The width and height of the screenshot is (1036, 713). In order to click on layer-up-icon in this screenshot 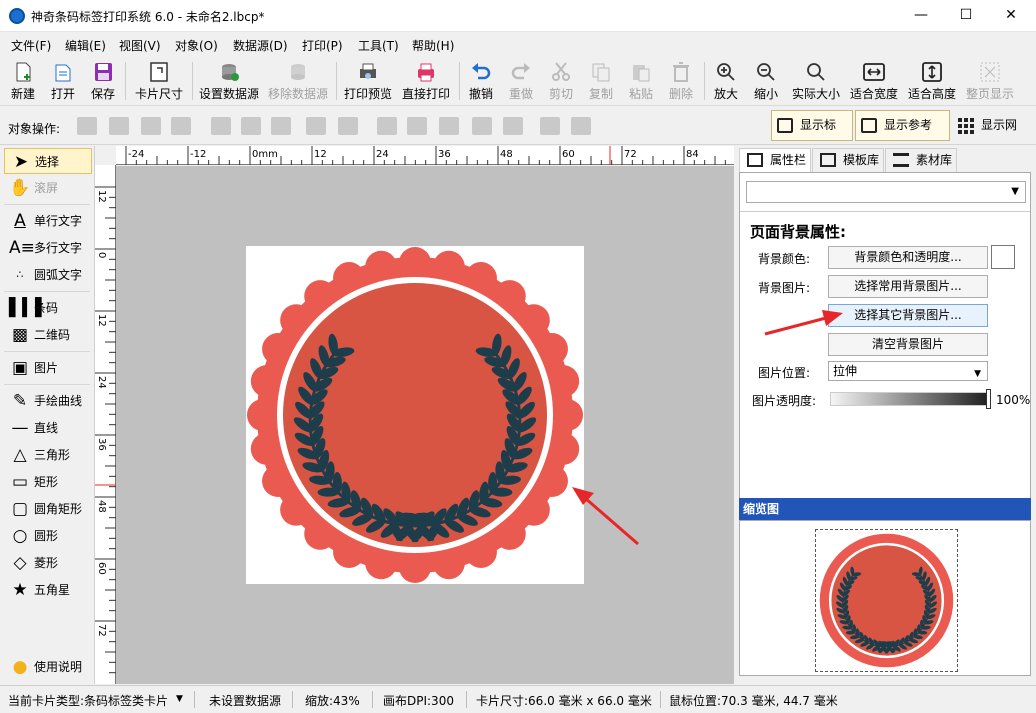, I will do `click(151, 126)`.